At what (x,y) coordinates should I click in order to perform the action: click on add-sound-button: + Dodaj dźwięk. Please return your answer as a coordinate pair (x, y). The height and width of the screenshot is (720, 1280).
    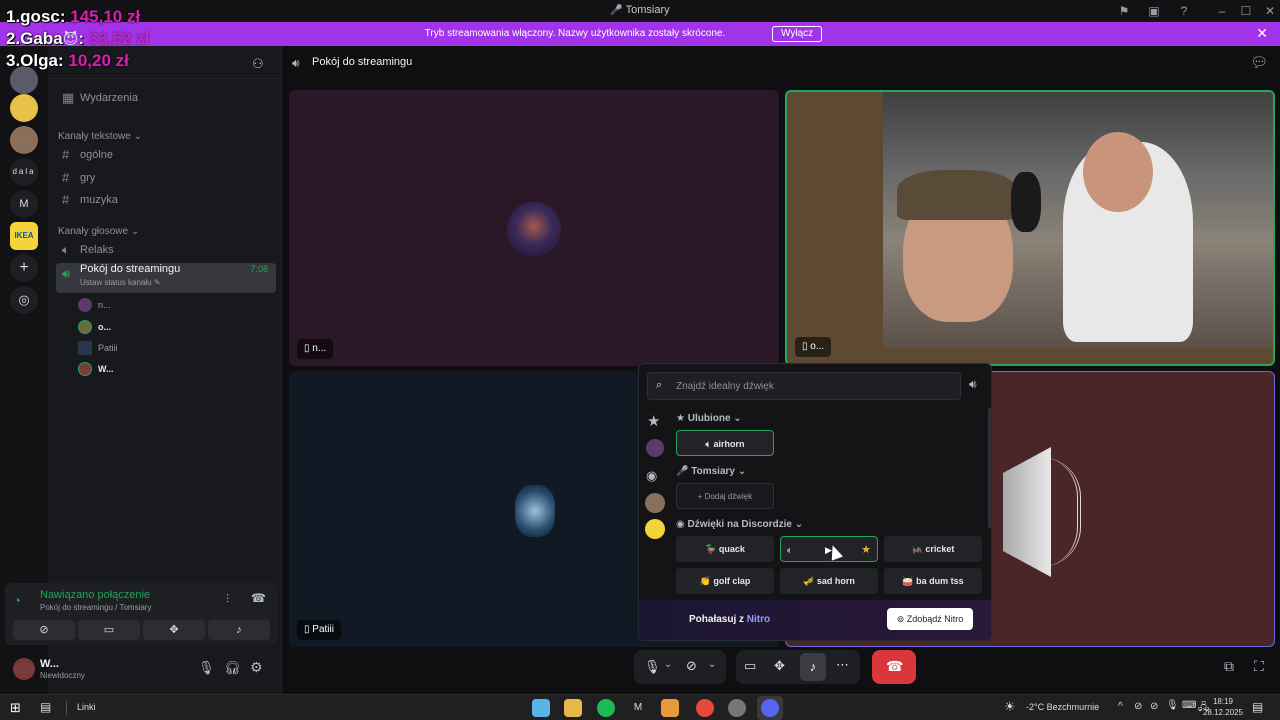
    Looking at the image, I should click on (725, 496).